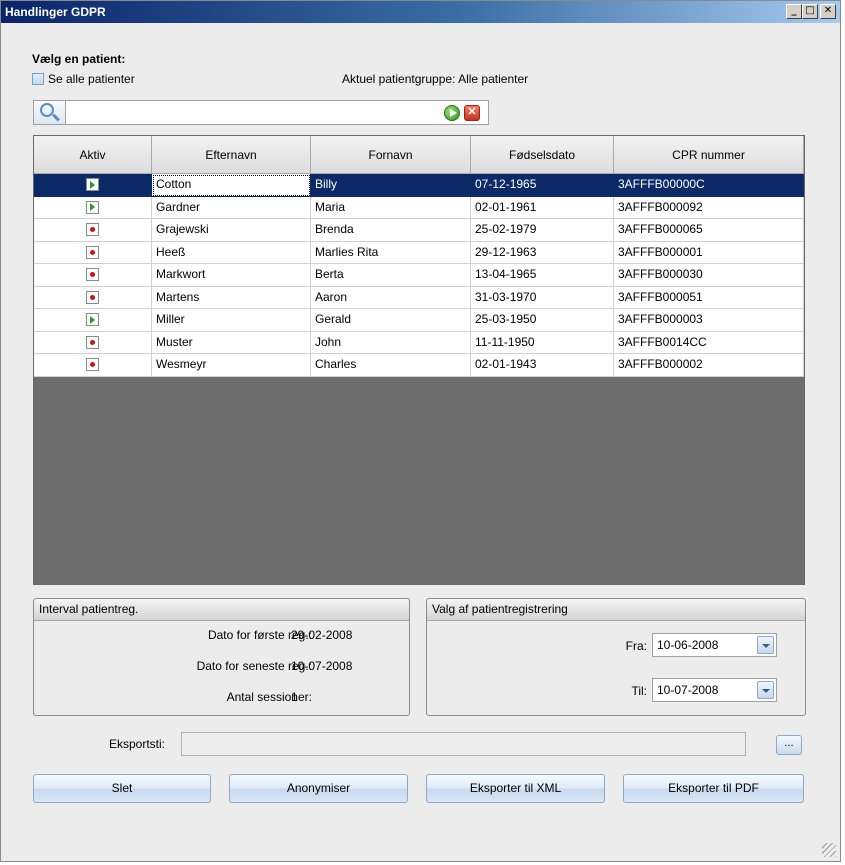  I want to click on cell-cpr: 3AFFFB000001, so click(709, 252).